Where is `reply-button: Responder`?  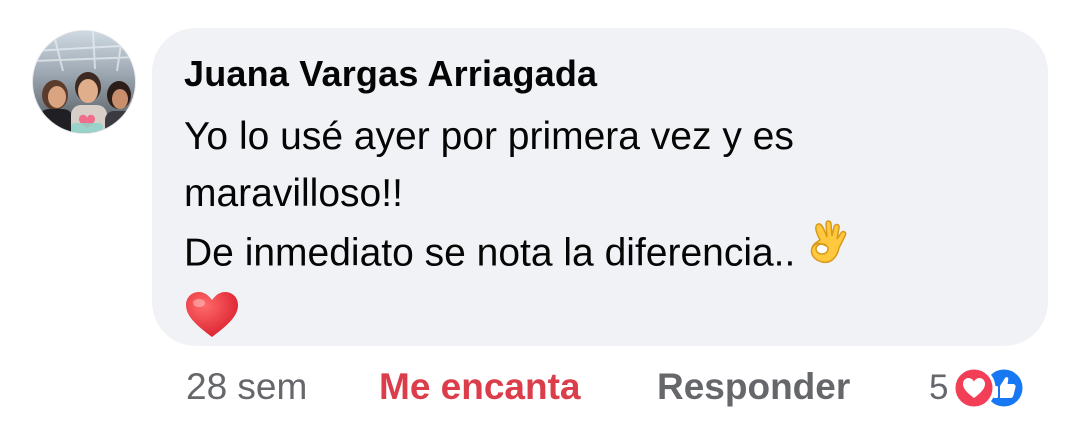
reply-button: Responder is located at coordinates (753, 387).